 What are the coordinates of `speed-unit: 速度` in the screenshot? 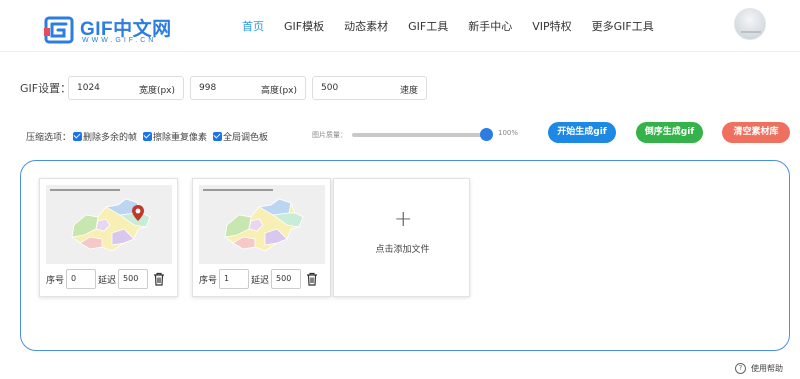 It's located at (408, 91).